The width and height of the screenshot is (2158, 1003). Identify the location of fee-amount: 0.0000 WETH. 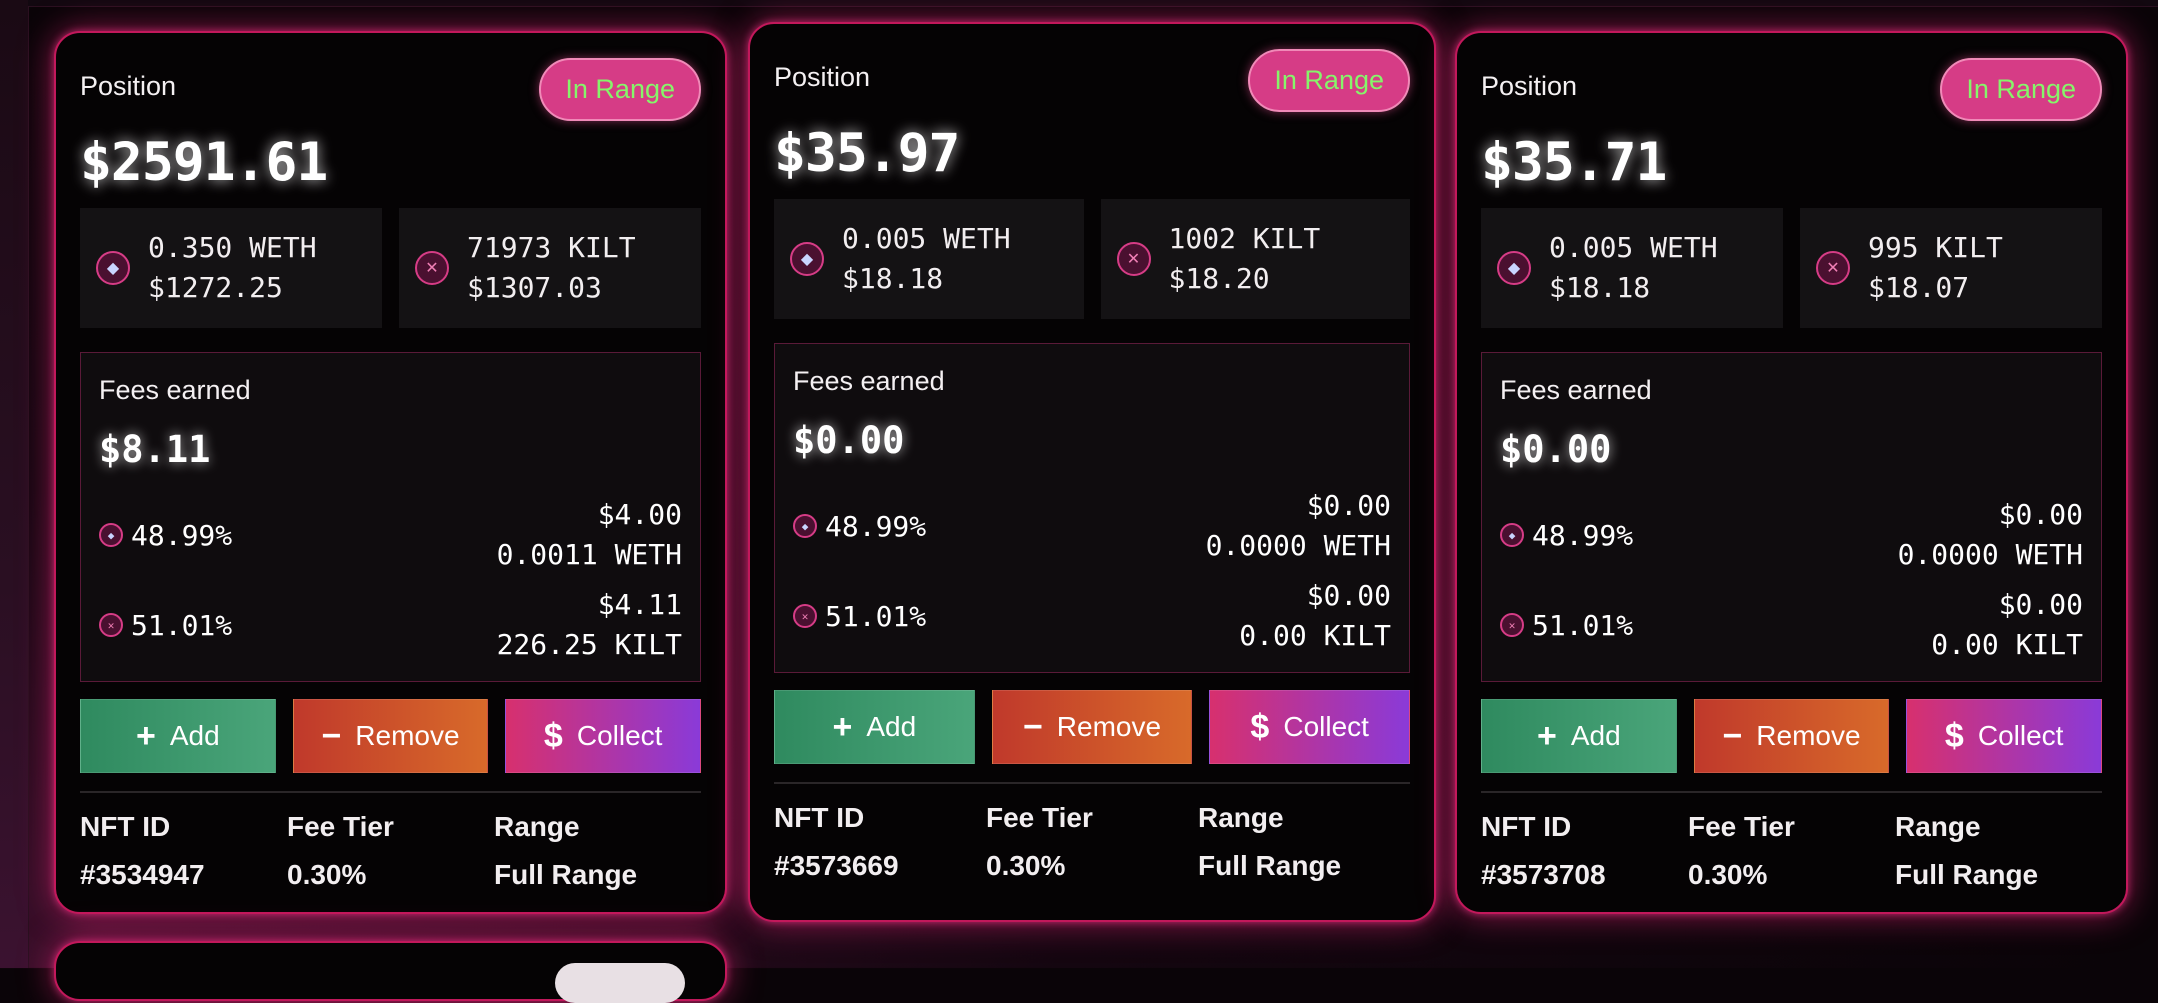
(1990, 554).